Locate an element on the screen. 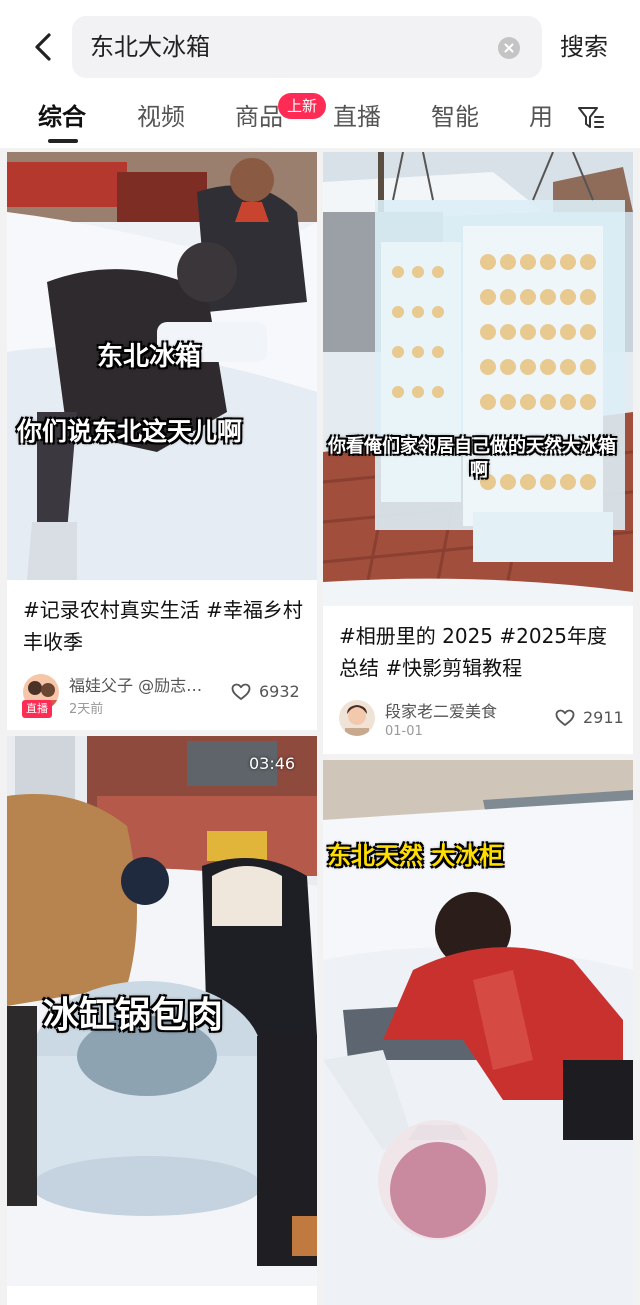  tab-comprehensive: 综合 is located at coordinates (62, 117).